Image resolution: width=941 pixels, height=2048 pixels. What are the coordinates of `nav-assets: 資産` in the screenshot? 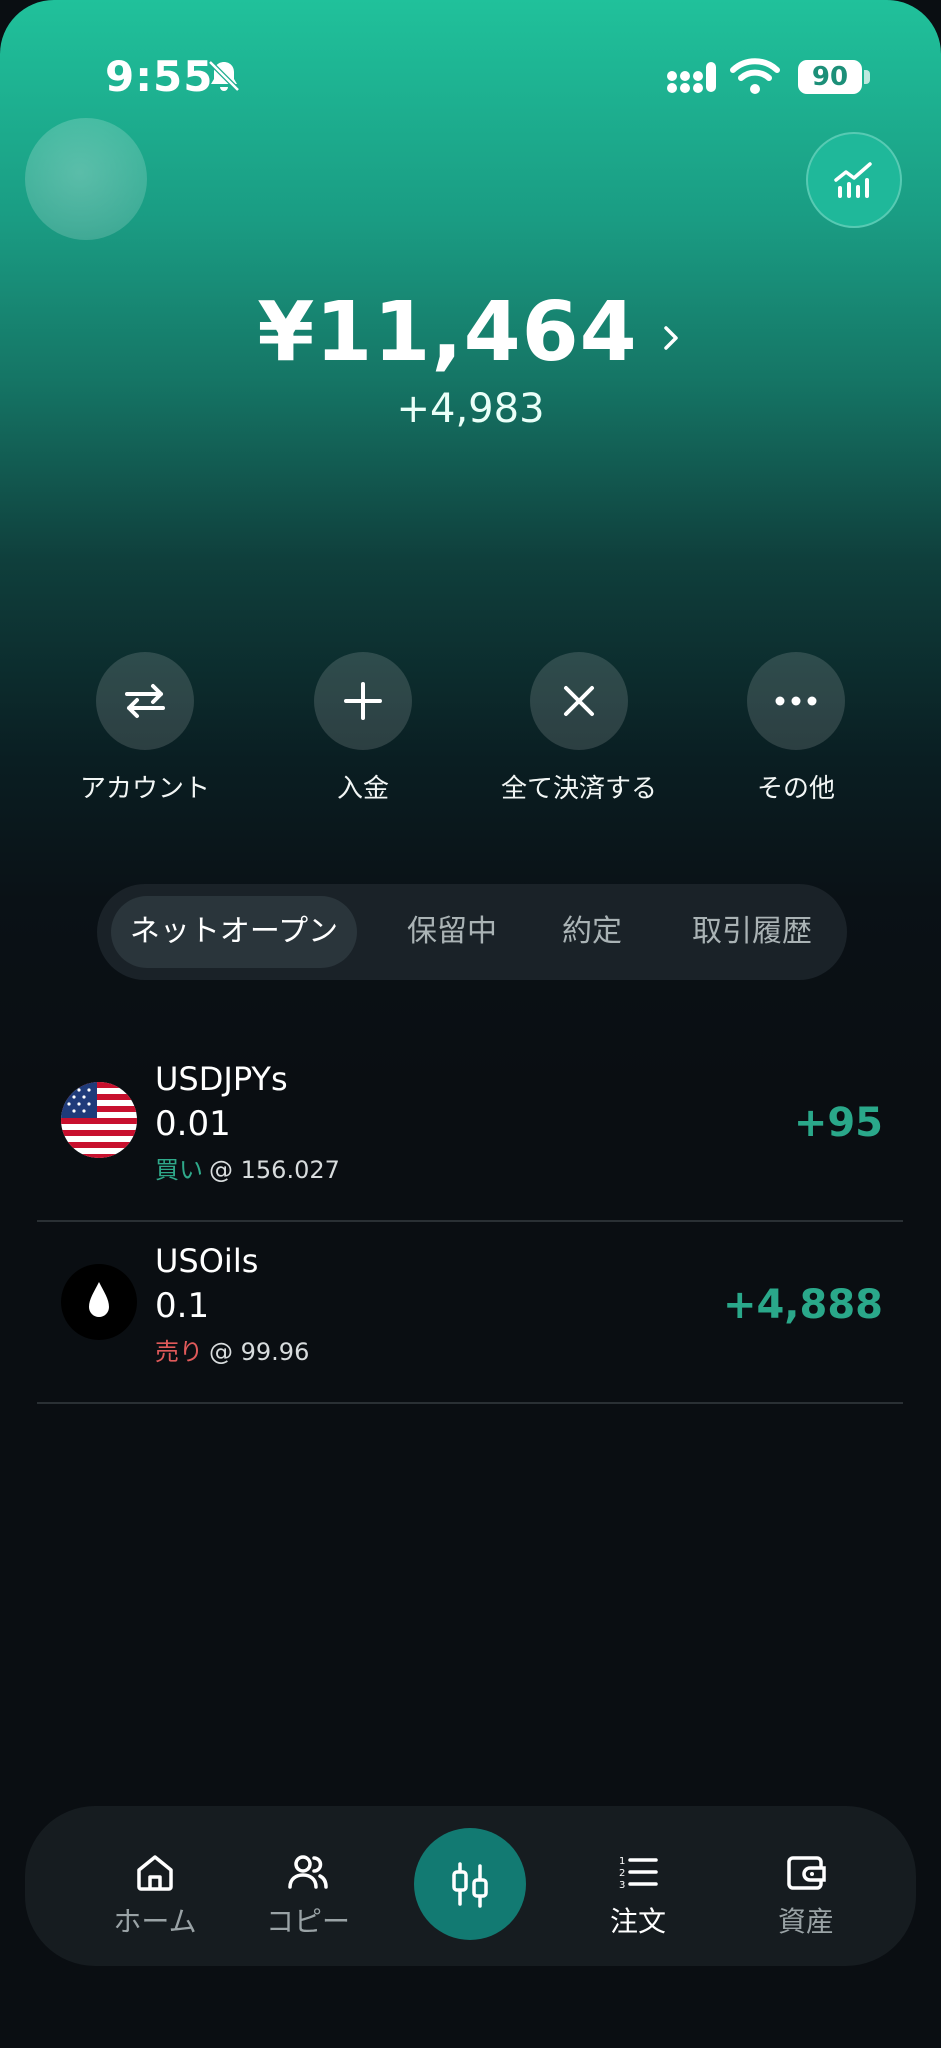 It's located at (806, 1886).